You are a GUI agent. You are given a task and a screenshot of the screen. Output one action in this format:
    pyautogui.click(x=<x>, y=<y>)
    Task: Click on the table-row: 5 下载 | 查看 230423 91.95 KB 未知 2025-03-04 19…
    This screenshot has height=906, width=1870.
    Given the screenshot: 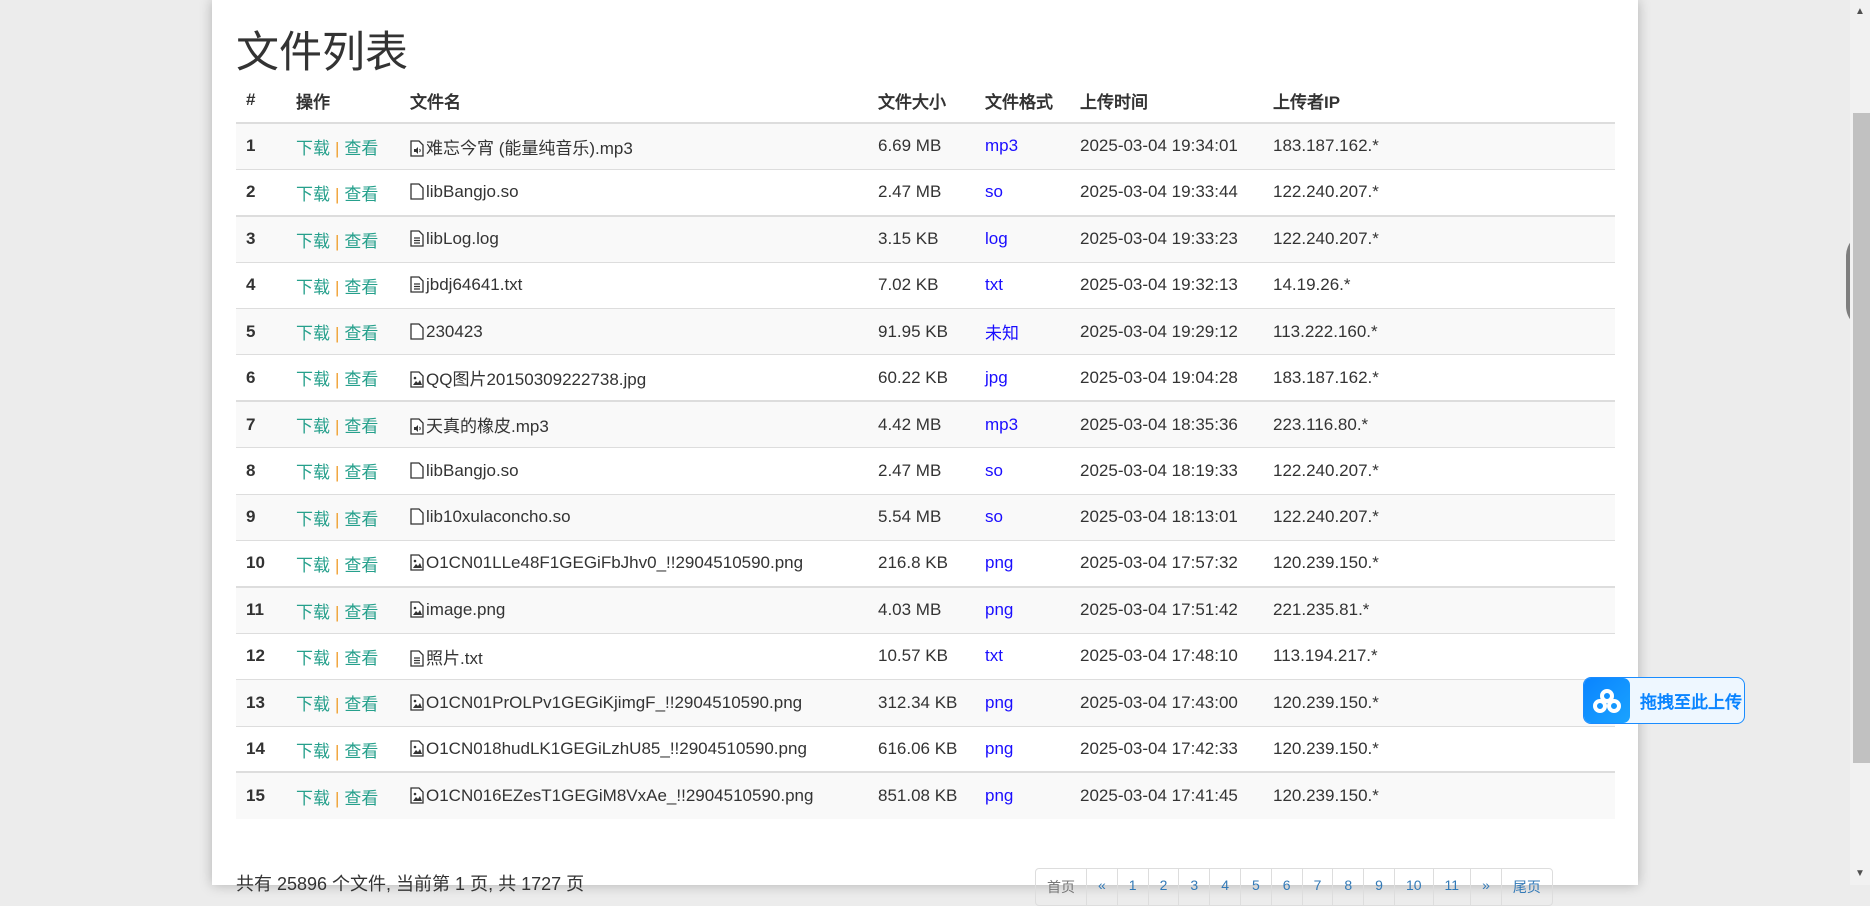 What is the action you would take?
    pyautogui.click(x=925, y=331)
    